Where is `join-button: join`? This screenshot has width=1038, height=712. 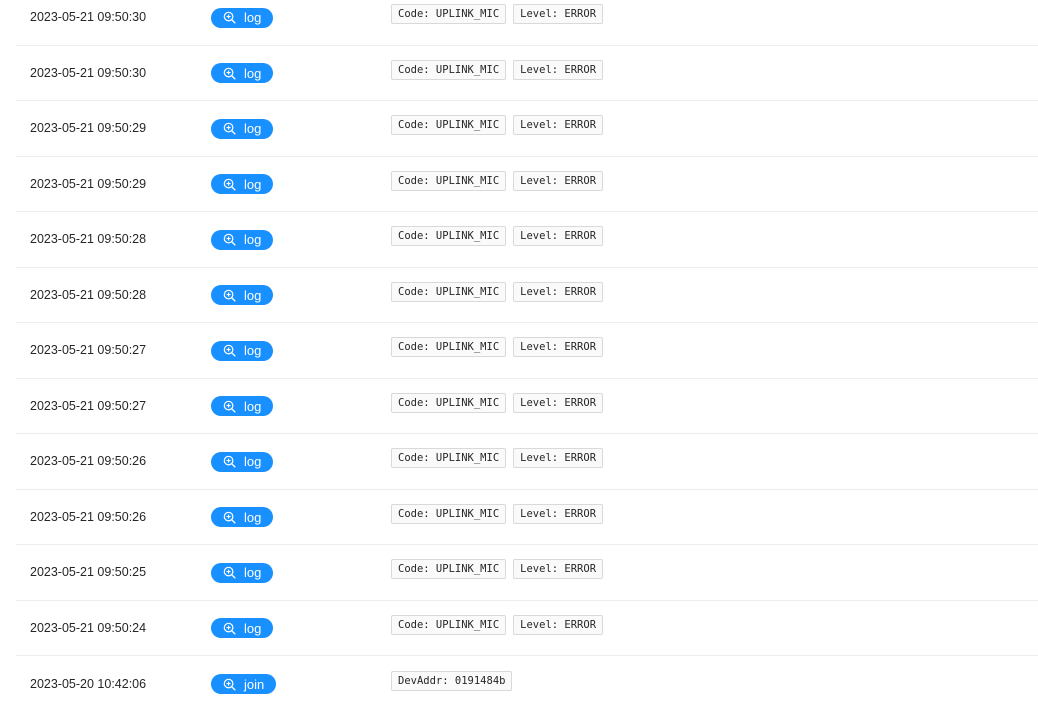
join-button: join is located at coordinates (244, 684).